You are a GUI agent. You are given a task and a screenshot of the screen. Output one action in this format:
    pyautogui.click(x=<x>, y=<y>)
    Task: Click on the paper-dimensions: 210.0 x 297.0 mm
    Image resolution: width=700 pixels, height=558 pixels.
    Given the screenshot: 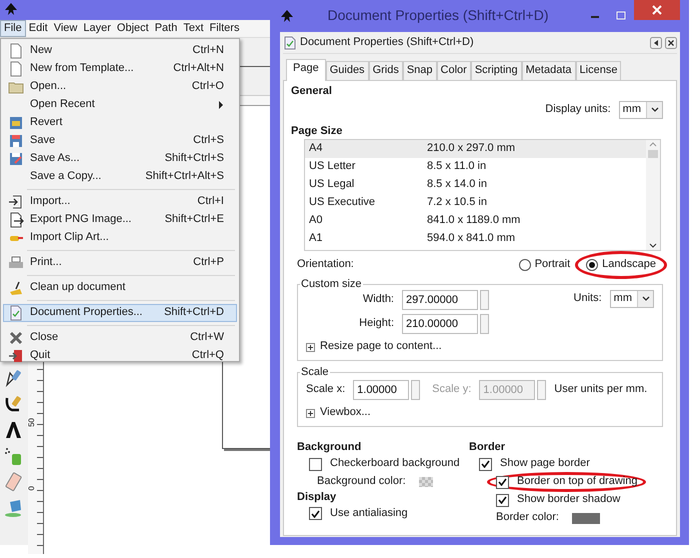 What is the action you would take?
    pyautogui.click(x=471, y=149)
    